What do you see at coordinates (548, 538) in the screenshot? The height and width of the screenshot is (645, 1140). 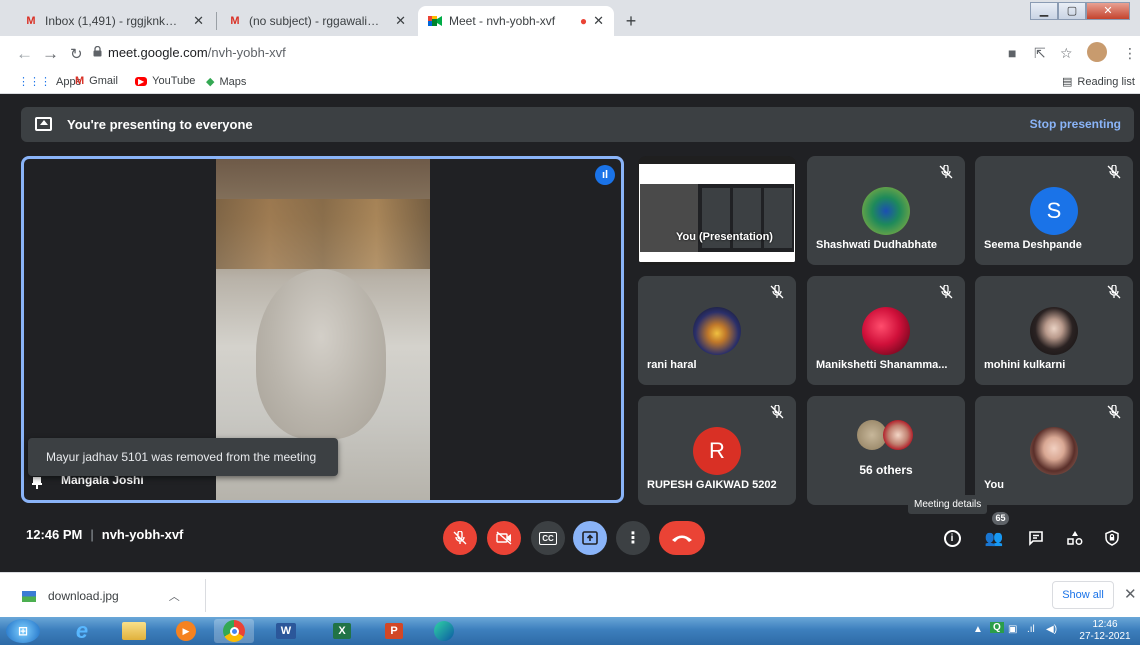 I see `captions-button: CC` at bounding box center [548, 538].